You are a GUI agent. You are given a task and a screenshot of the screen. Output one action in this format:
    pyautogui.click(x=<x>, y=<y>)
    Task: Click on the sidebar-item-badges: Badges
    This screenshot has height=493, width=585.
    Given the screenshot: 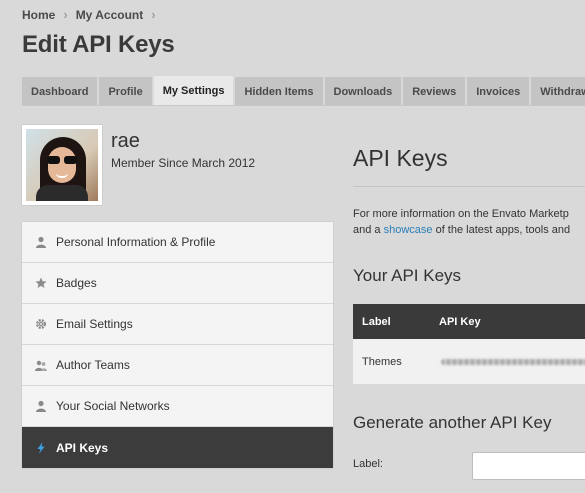 What is the action you would take?
    pyautogui.click(x=177, y=283)
    